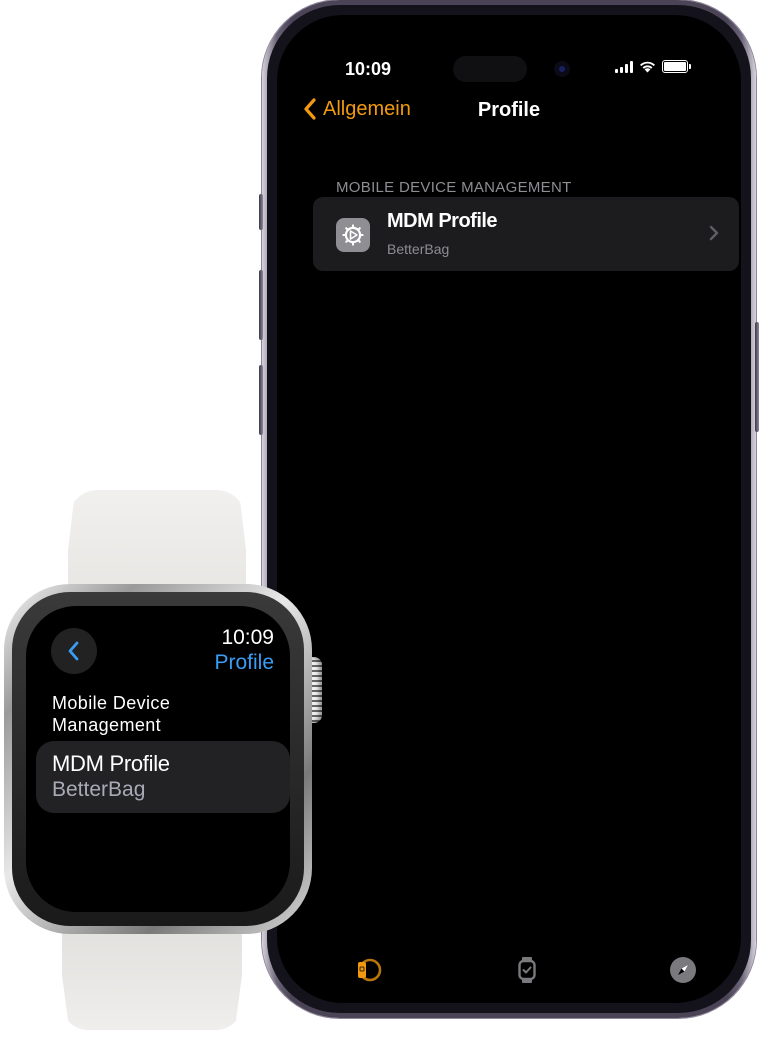 The width and height of the screenshot is (761, 1037). What do you see at coordinates (247, 637) in the screenshot?
I see `watch-time: 10:09` at bounding box center [247, 637].